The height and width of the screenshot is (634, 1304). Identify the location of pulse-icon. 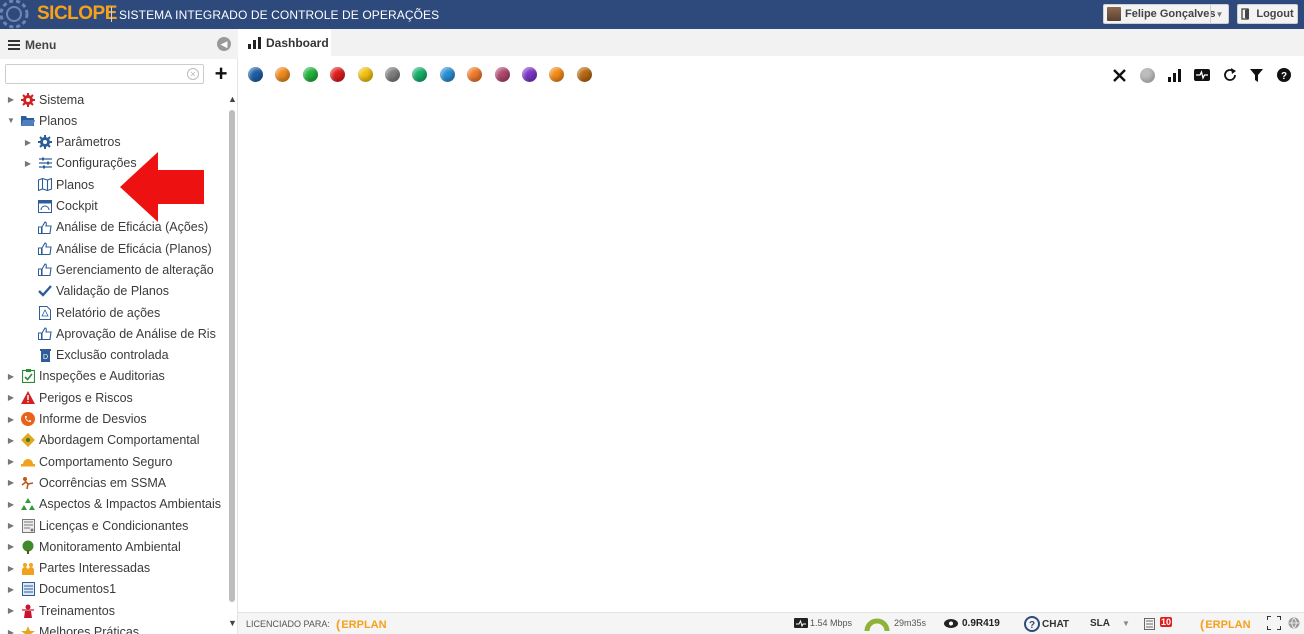
(1201, 75).